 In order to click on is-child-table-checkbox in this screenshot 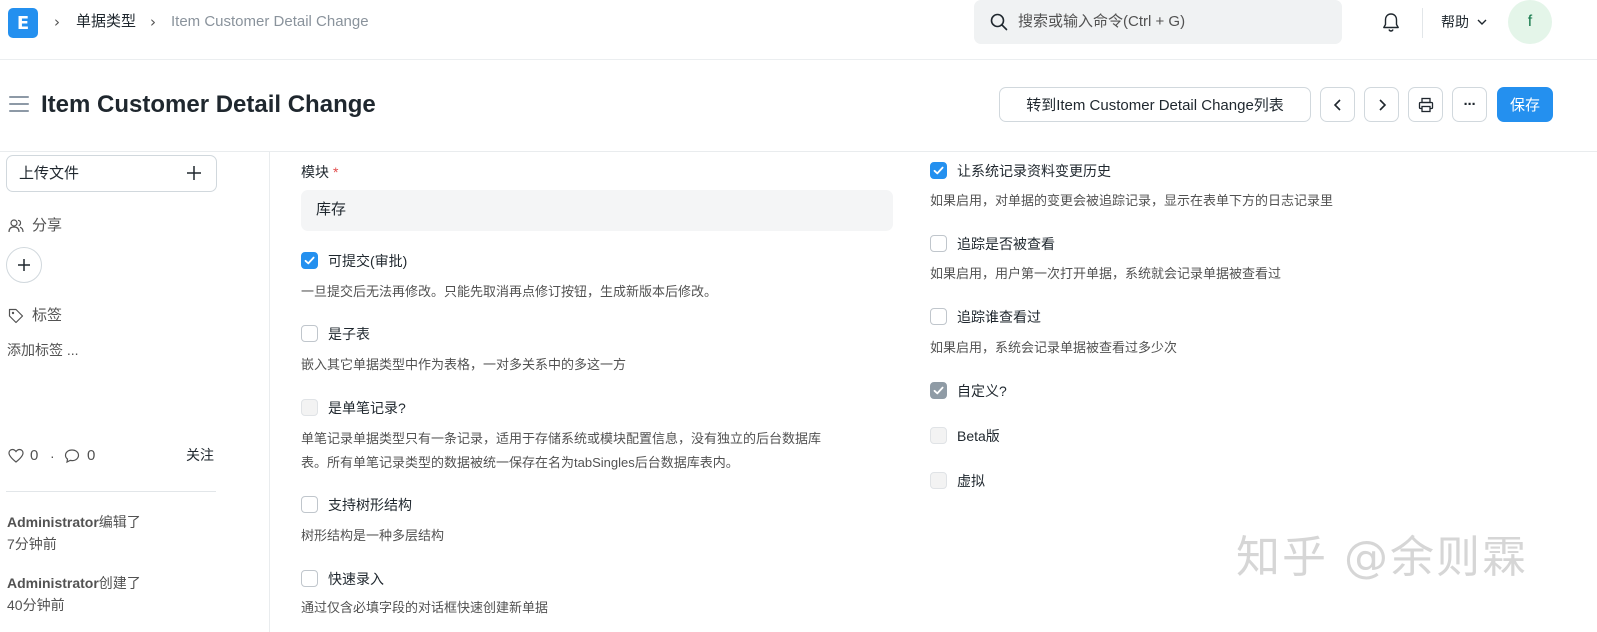, I will do `click(309, 333)`.